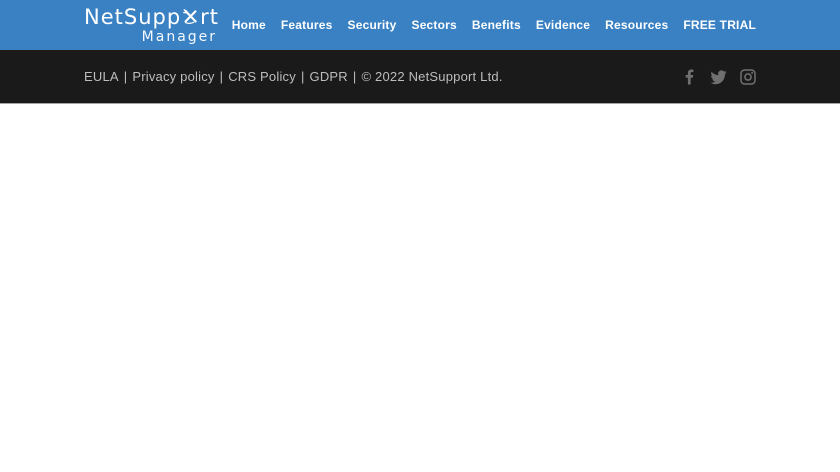 This screenshot has width=840, height=472. What do you see at coordinates (748, 76) in the screenshot?
I see `instagram-icon` at bounding box center [748, 76].